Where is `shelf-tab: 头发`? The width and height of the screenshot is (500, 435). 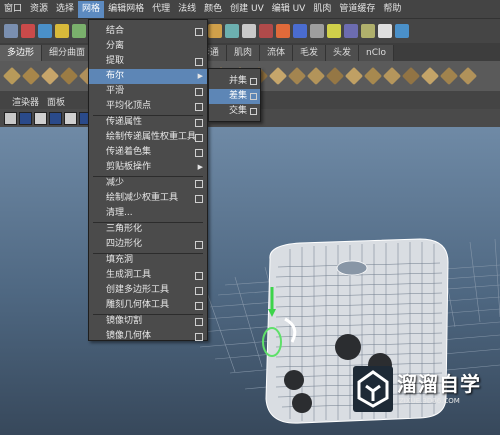
shelf-tab: 头发 is located at coordinates (342, 53).